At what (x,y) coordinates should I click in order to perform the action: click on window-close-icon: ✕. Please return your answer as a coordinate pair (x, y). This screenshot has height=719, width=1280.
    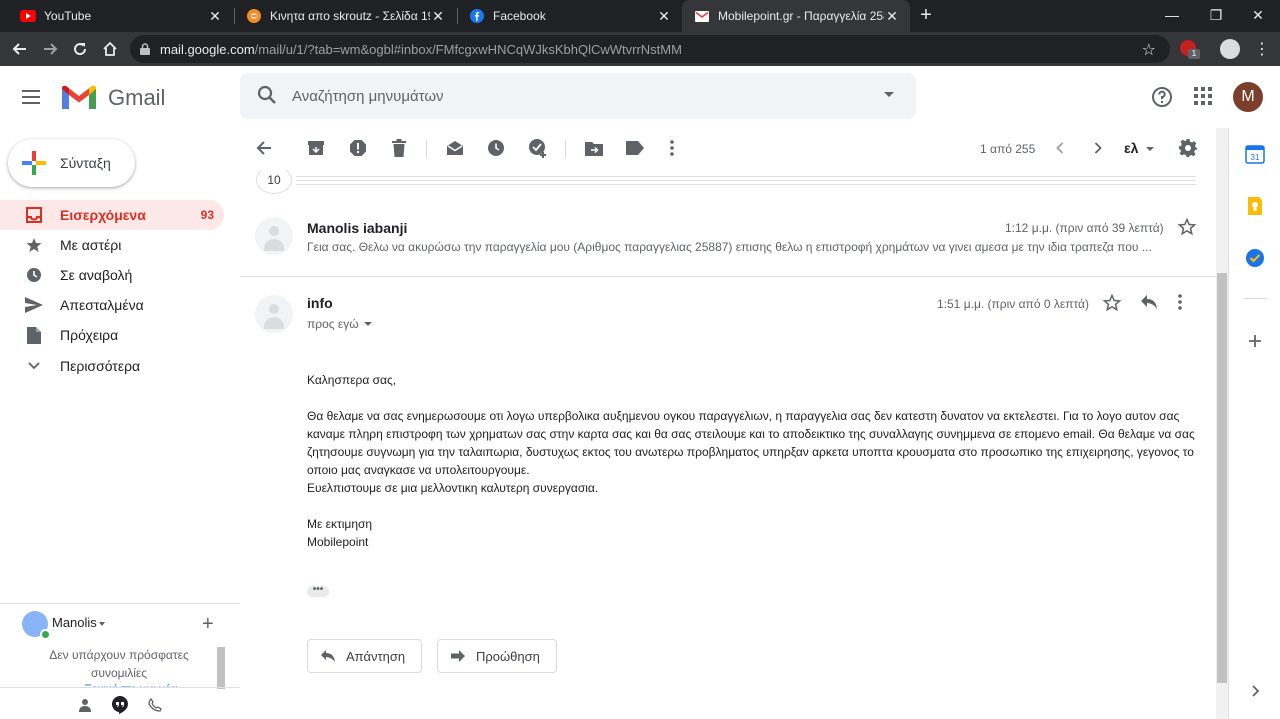
    Looking at the image, I should click on (1258, 15).